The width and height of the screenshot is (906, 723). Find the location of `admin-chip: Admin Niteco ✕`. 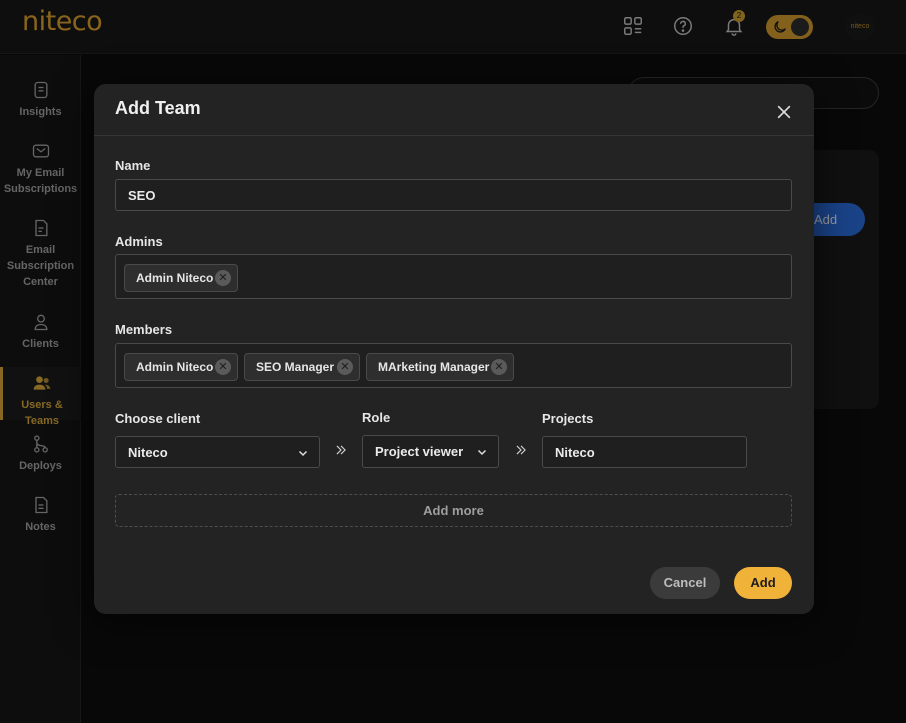

admin-chip: Admin Niteco ✕ is located at coordinates (181, 278).